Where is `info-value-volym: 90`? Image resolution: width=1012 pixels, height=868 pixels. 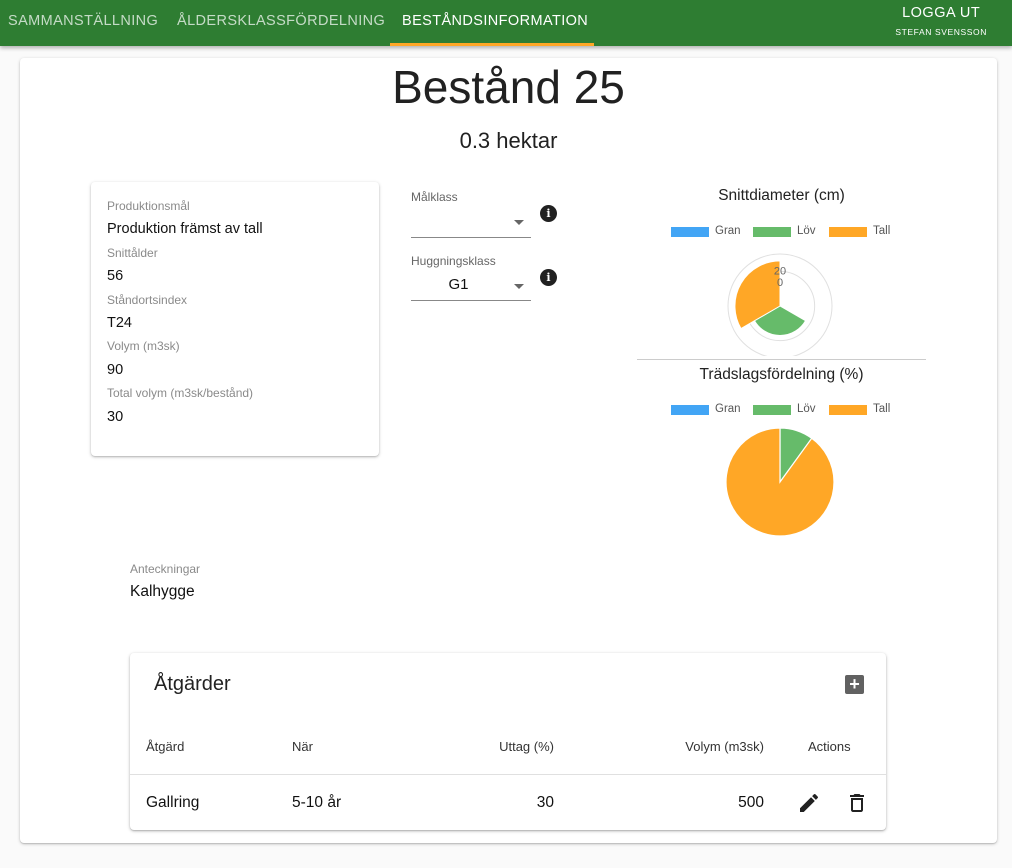 info-value-volym: 90 is located at coordinates (115, 370).